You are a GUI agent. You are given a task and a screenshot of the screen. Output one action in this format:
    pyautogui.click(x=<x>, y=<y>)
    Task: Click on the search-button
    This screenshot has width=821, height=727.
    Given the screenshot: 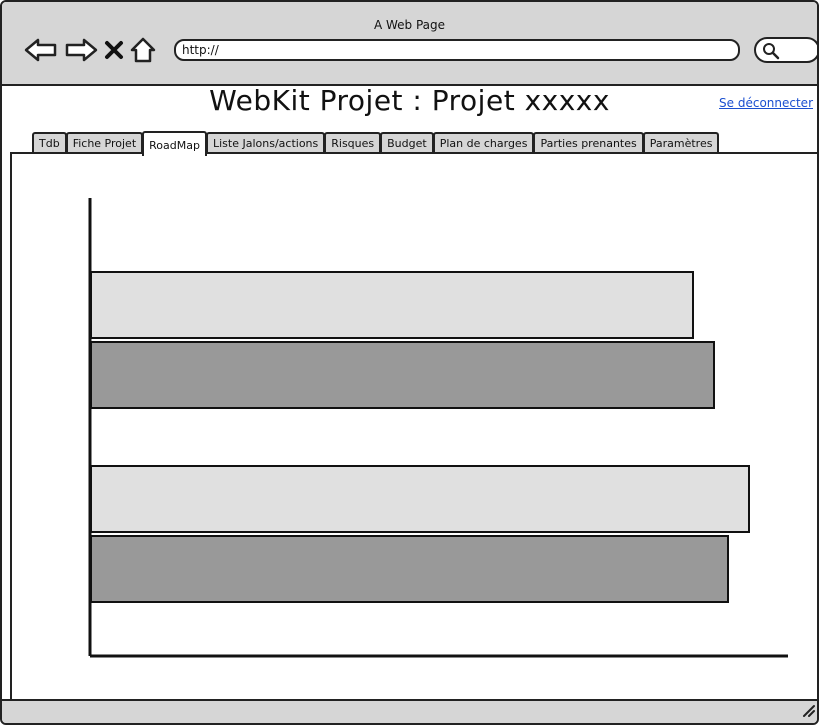 What is the action you would take?
    pyautogui.click(x=785, y=50)
    